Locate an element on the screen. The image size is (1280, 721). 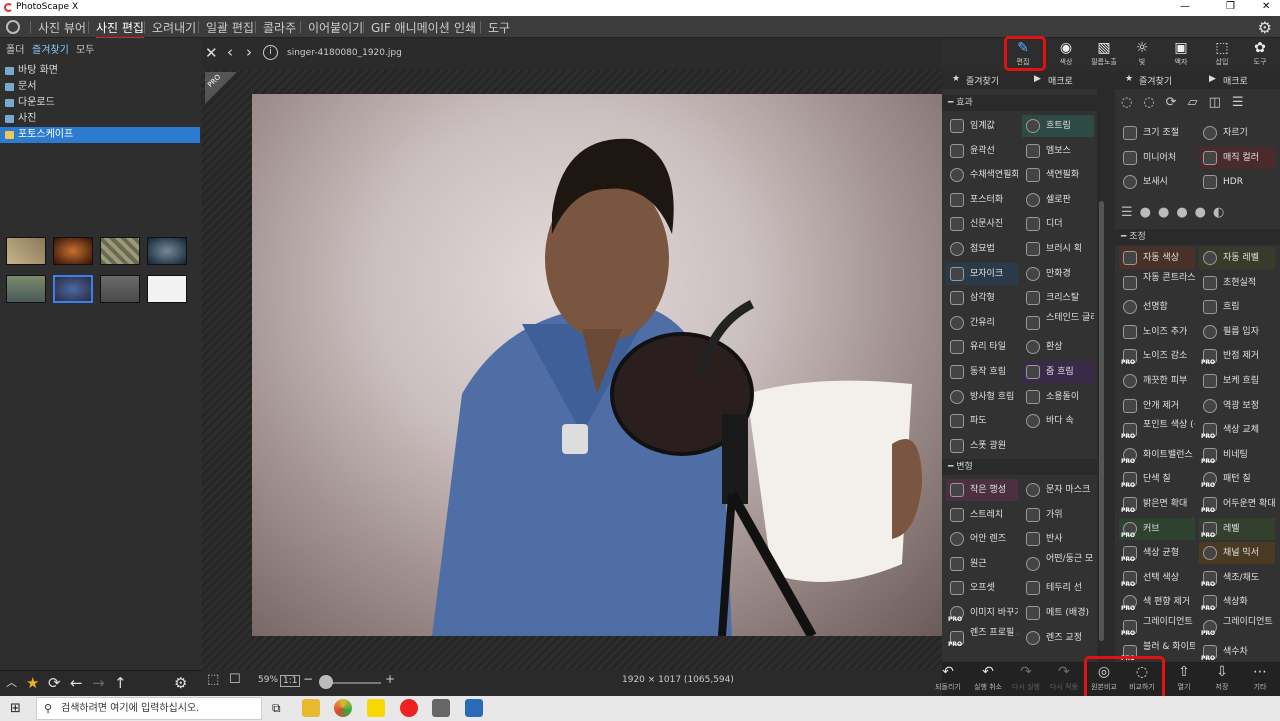
filter-item: 크리스탈 is located at coordinates (1058, 298).